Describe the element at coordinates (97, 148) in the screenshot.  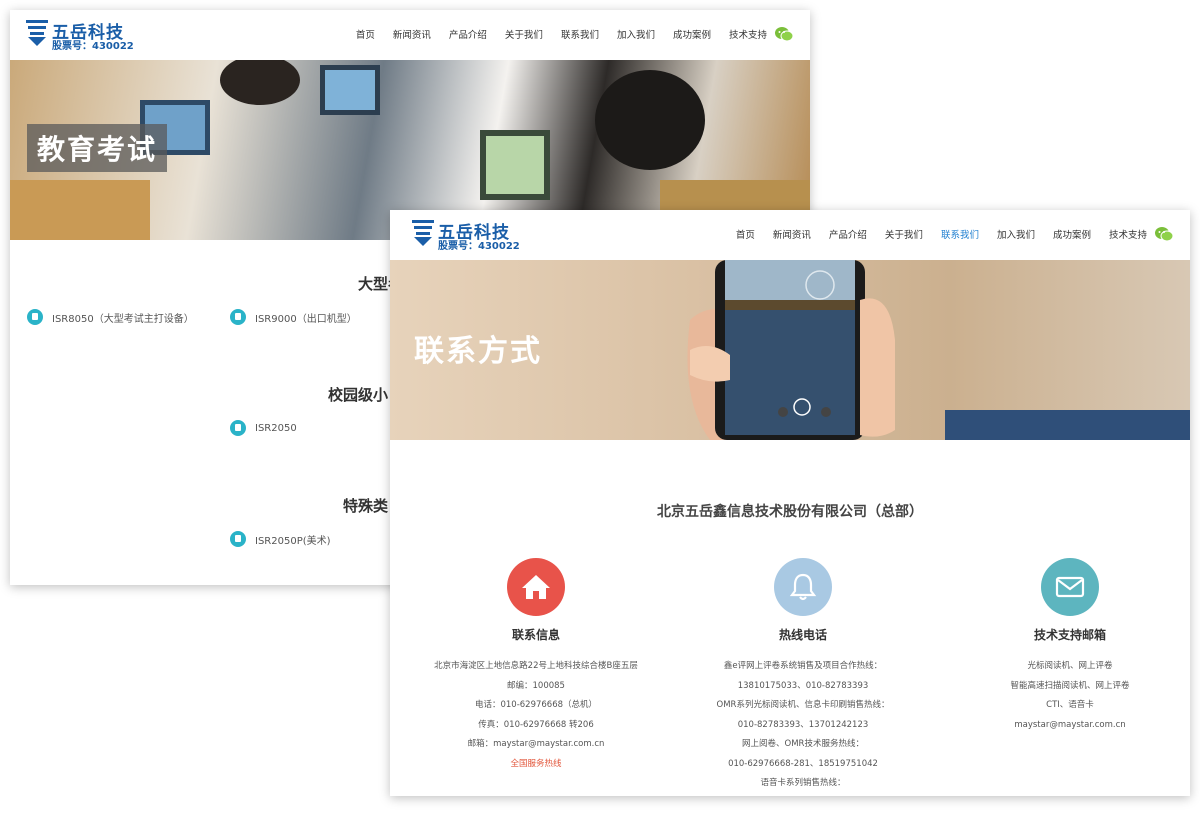
I see `banner-title: 教育考试` at that location.